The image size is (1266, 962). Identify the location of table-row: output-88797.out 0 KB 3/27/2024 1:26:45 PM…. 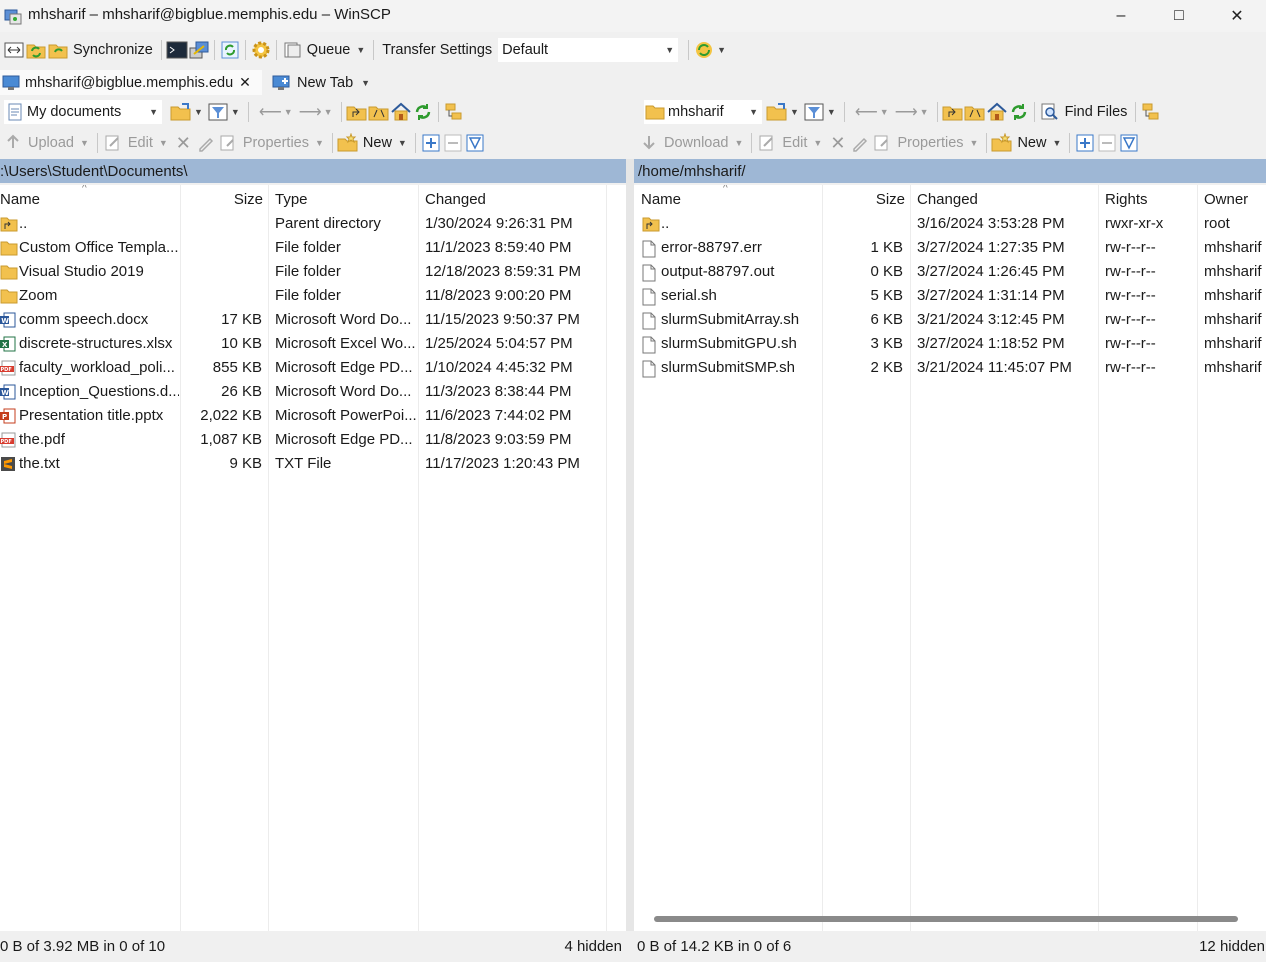
(950, 272).